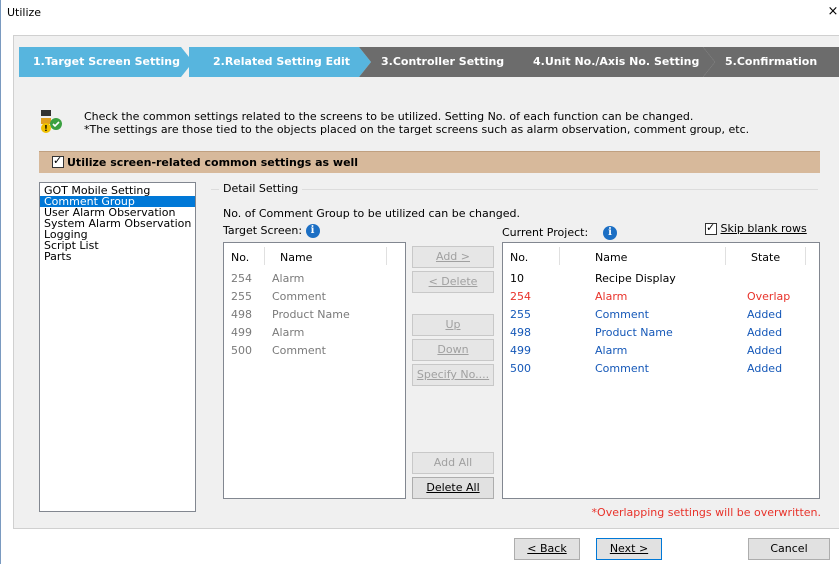 Image resolution: width=839 pixels, height=564 pixels. What do you see at coordinates (314, 279) in the screenshot?
I see `table-row: 254 Alarm` at bounding box center [314, 279].